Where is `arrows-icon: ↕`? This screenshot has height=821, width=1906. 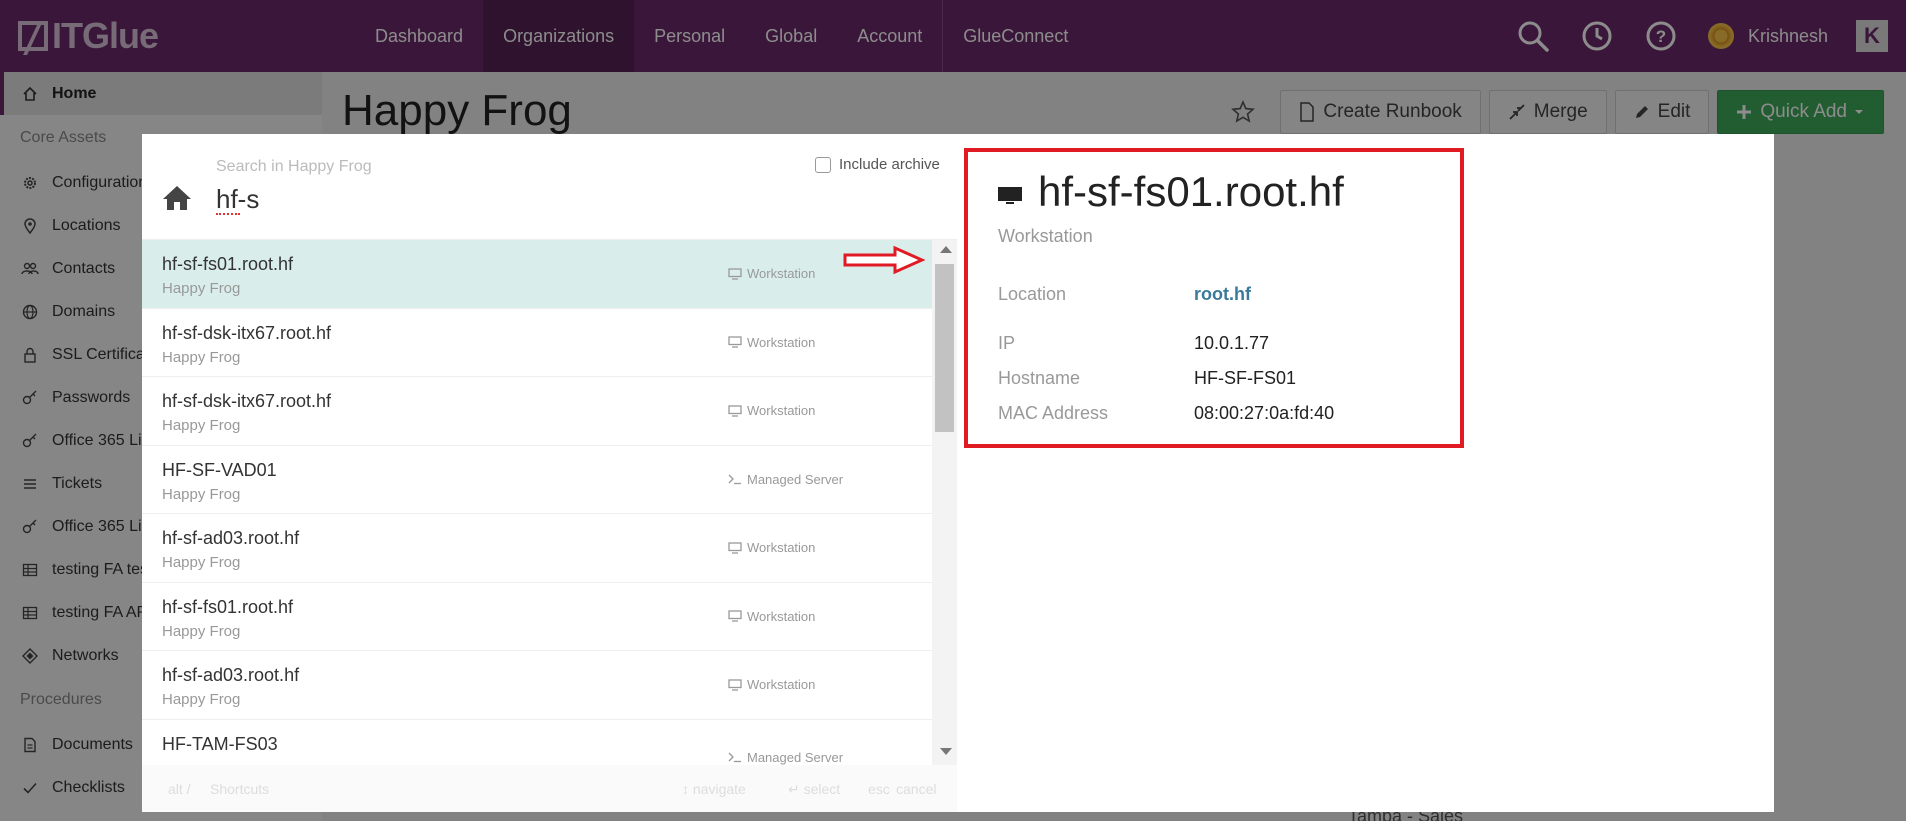
arrows-icon: ↕ is located at coordinates (685, 789).